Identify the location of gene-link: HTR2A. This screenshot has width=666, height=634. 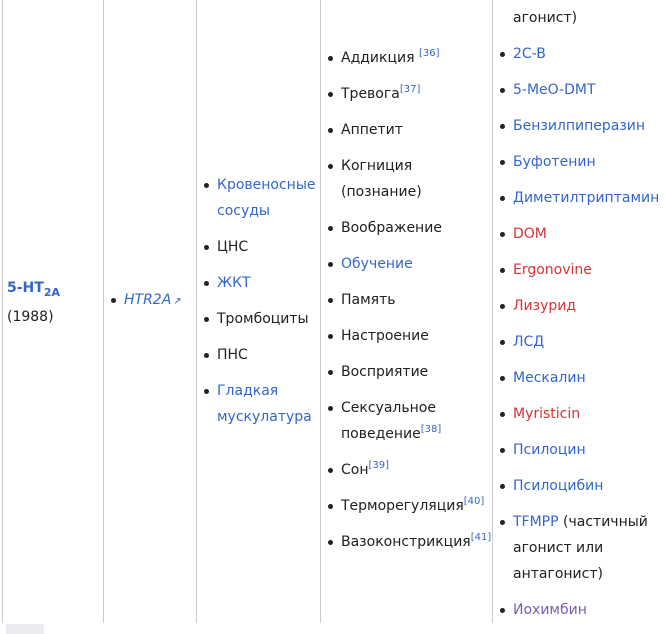
(147, 300).